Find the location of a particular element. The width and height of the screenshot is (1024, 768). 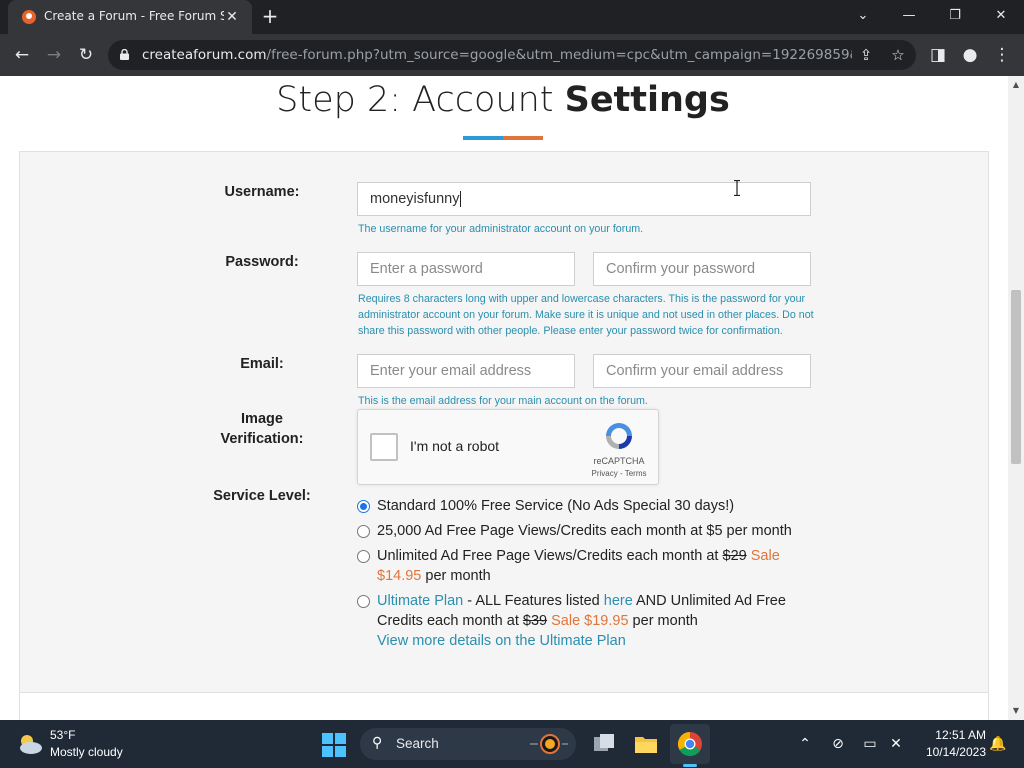

sale-label: Sale is located at coordinates (765, 556).